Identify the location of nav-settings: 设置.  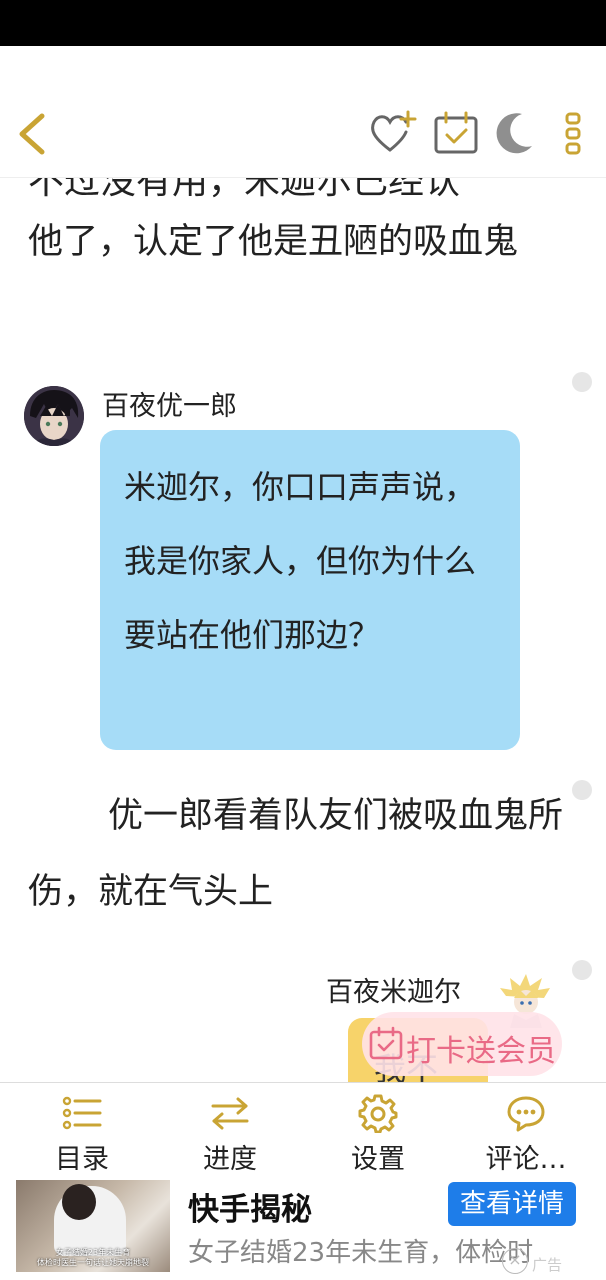
(378, 1129).